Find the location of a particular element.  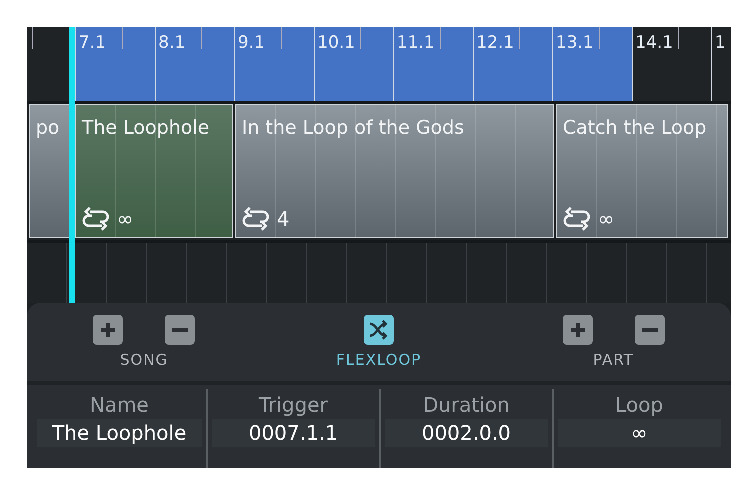

shuffle-icon is located at coordinates (379, 330).